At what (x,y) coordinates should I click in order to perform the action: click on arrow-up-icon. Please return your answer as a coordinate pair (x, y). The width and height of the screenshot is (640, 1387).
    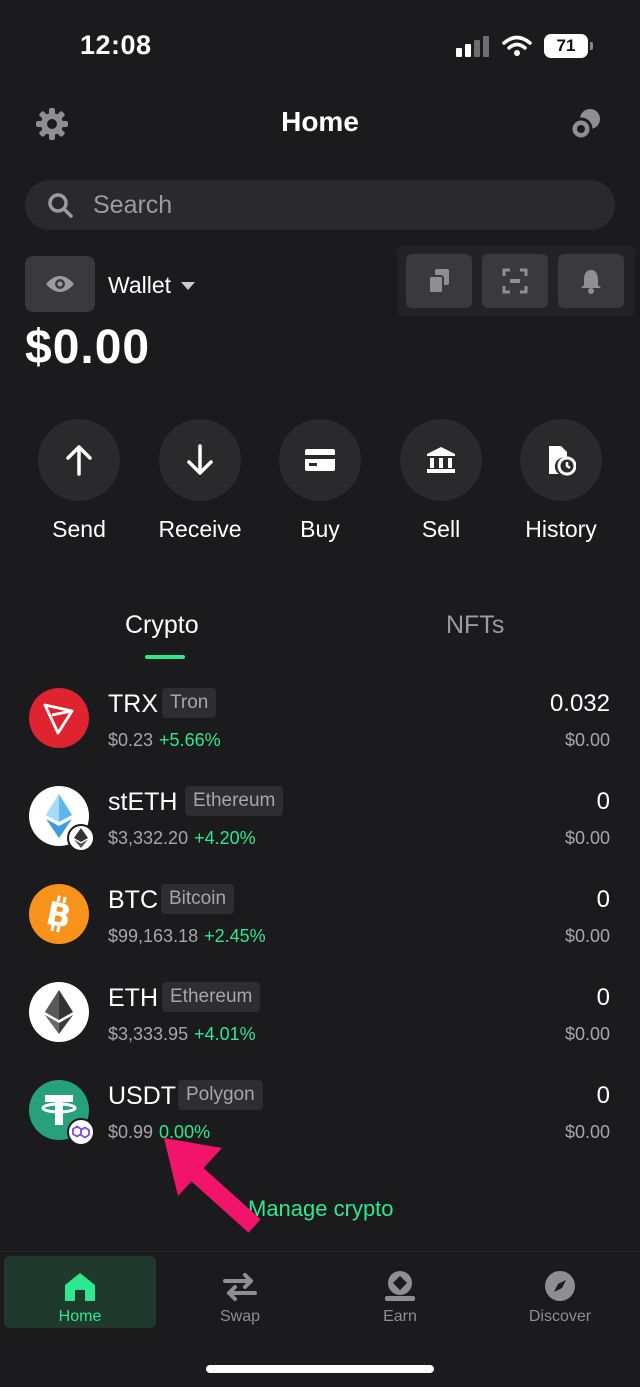
    Looking at the image, I should click on (79, 460).